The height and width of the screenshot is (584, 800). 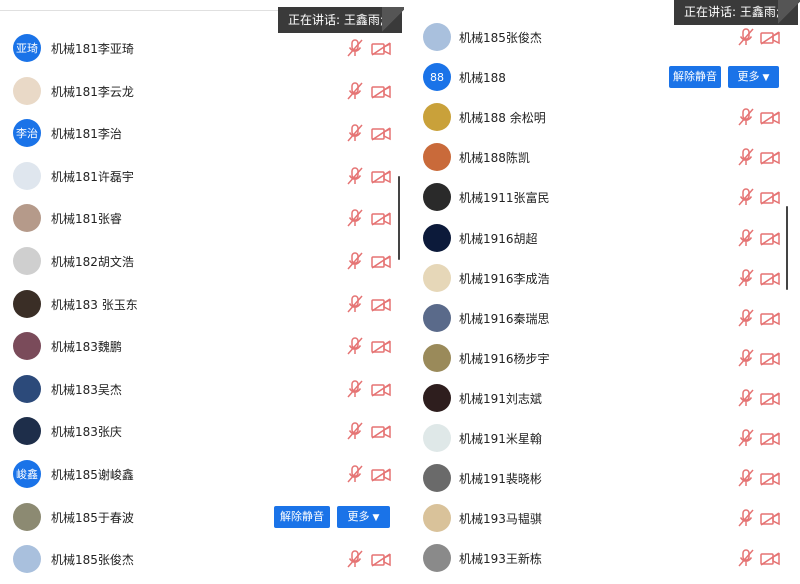 What do you see at coordinates (202, 304) in the screenshot?
I see `participant-row: 机械183 张玉东` at bounding box center [202, 304].